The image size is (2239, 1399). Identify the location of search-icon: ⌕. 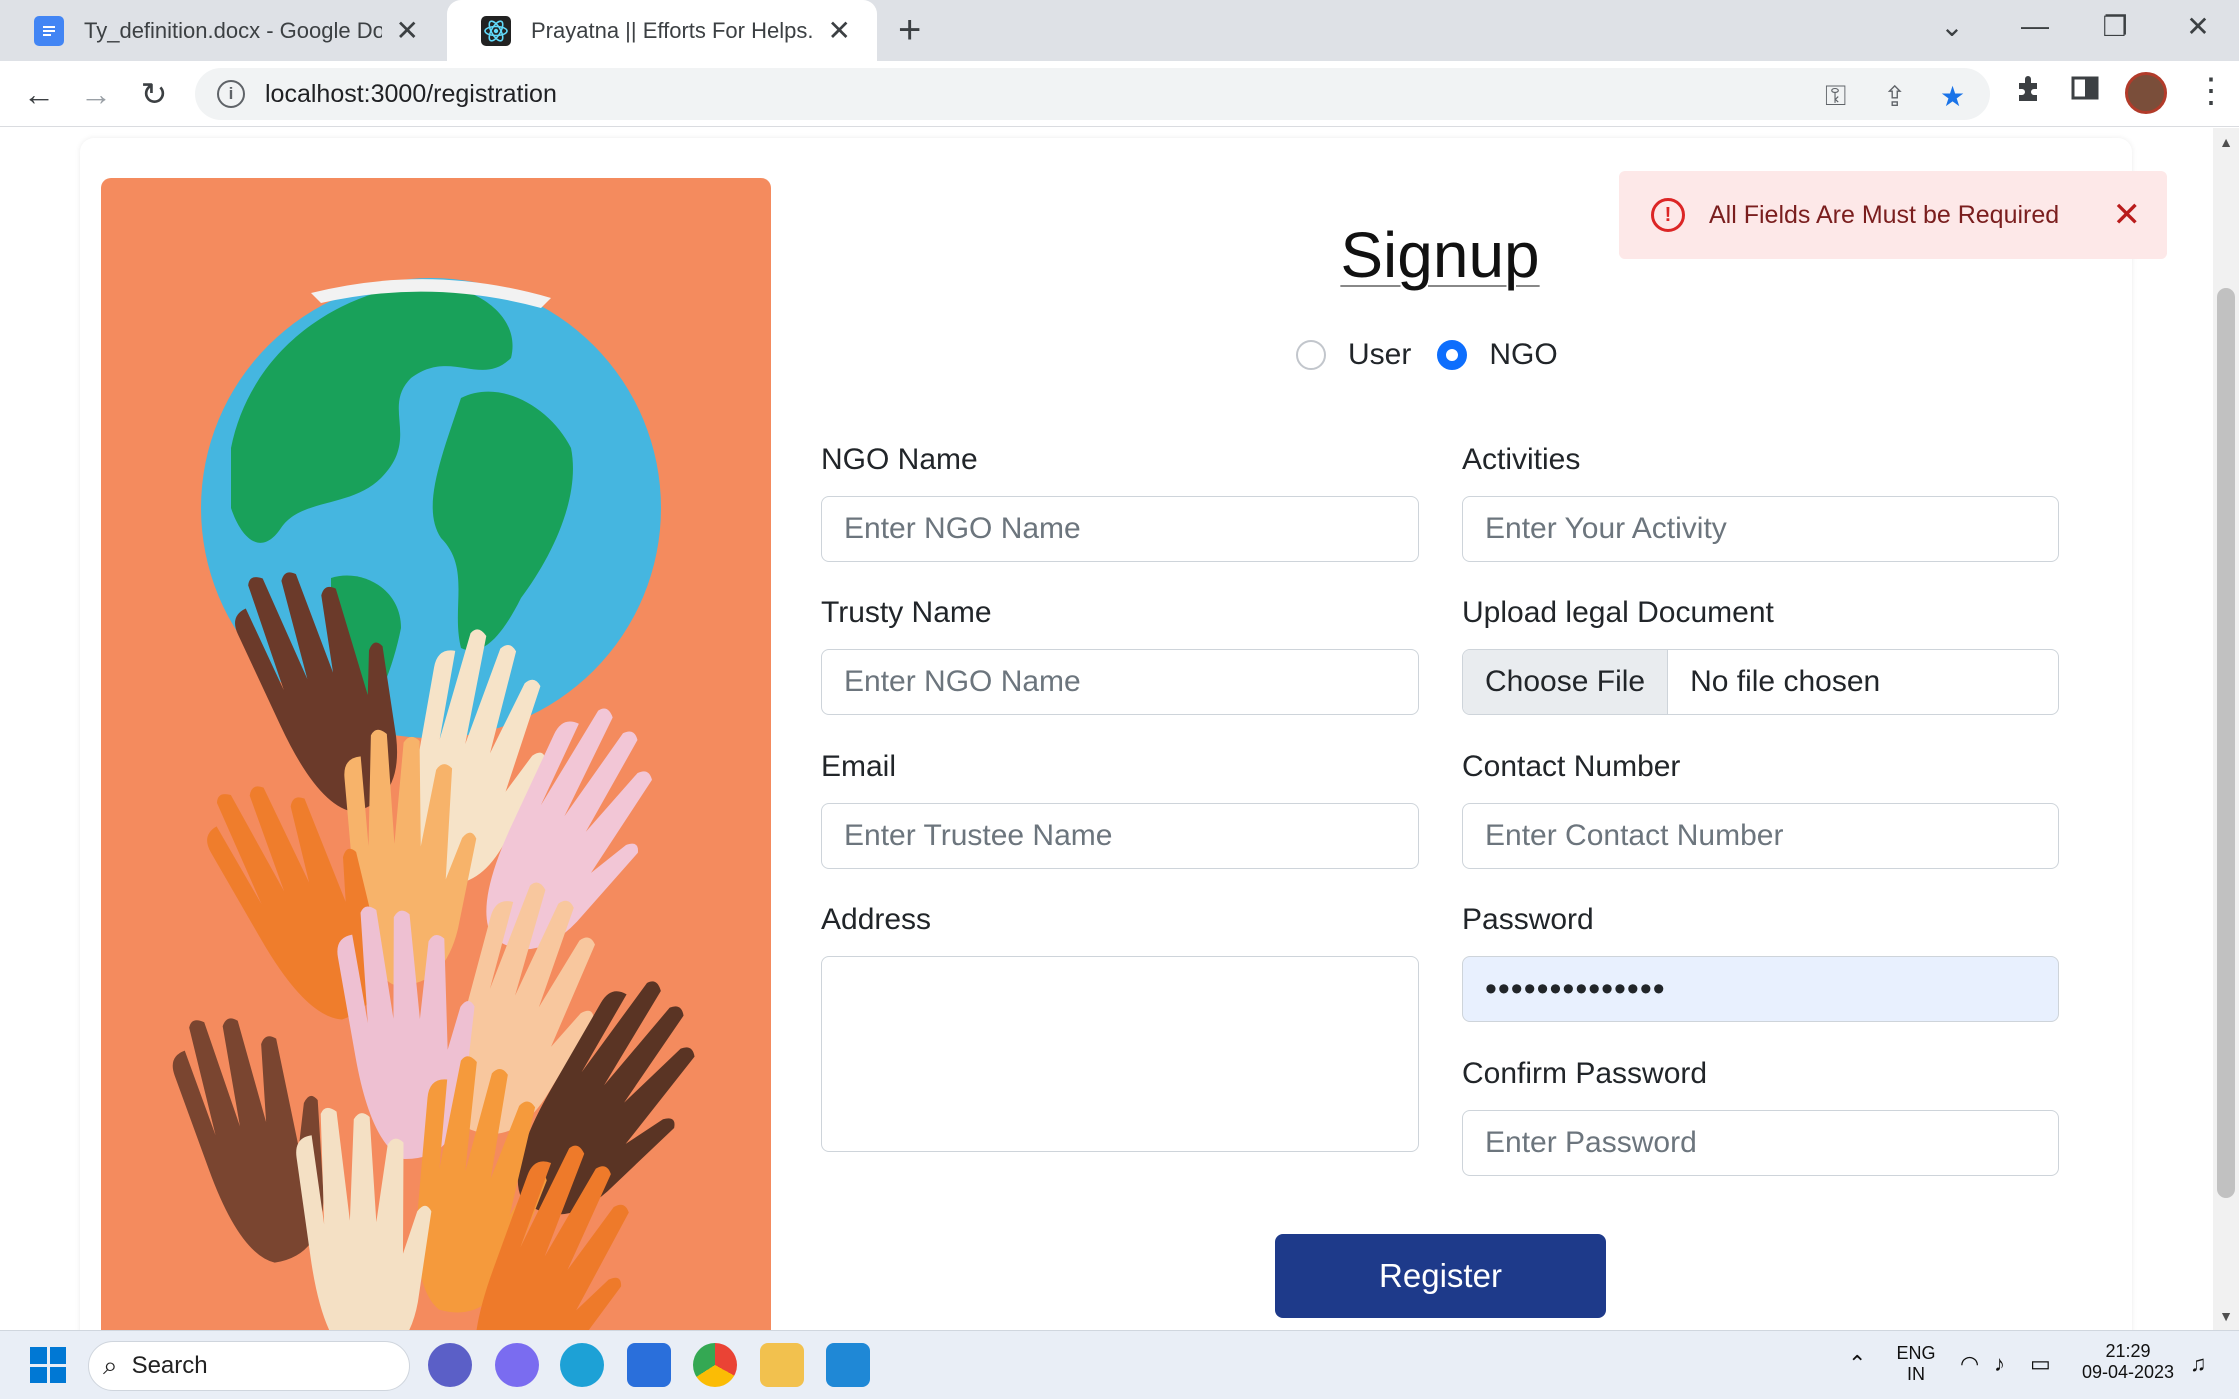
(110, 1365).